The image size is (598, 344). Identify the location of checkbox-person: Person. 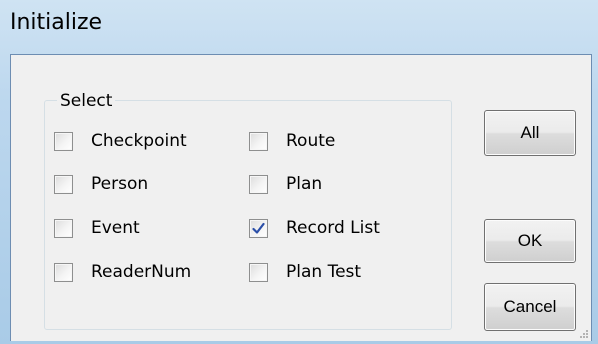
(101, 184).